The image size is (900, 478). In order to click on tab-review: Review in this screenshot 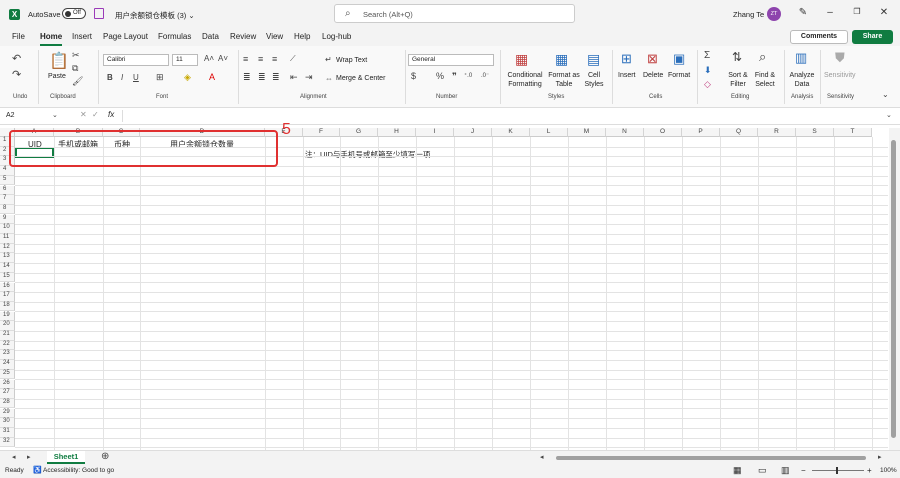, I will do `click(243, 36)`.